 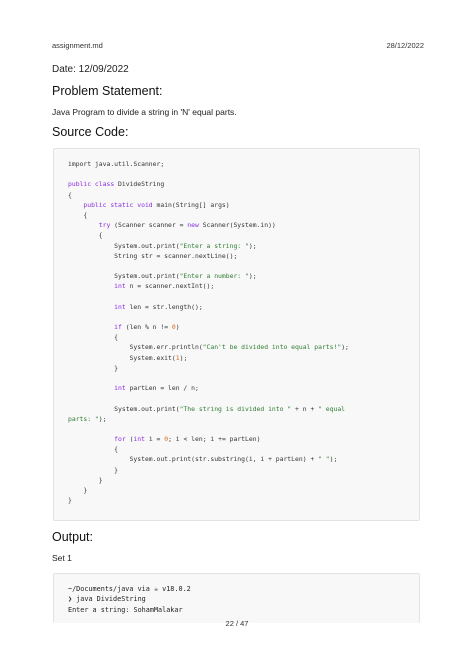 I want to click on problem-statement-heading: Problem Statement:, so click(x=107, y=91).